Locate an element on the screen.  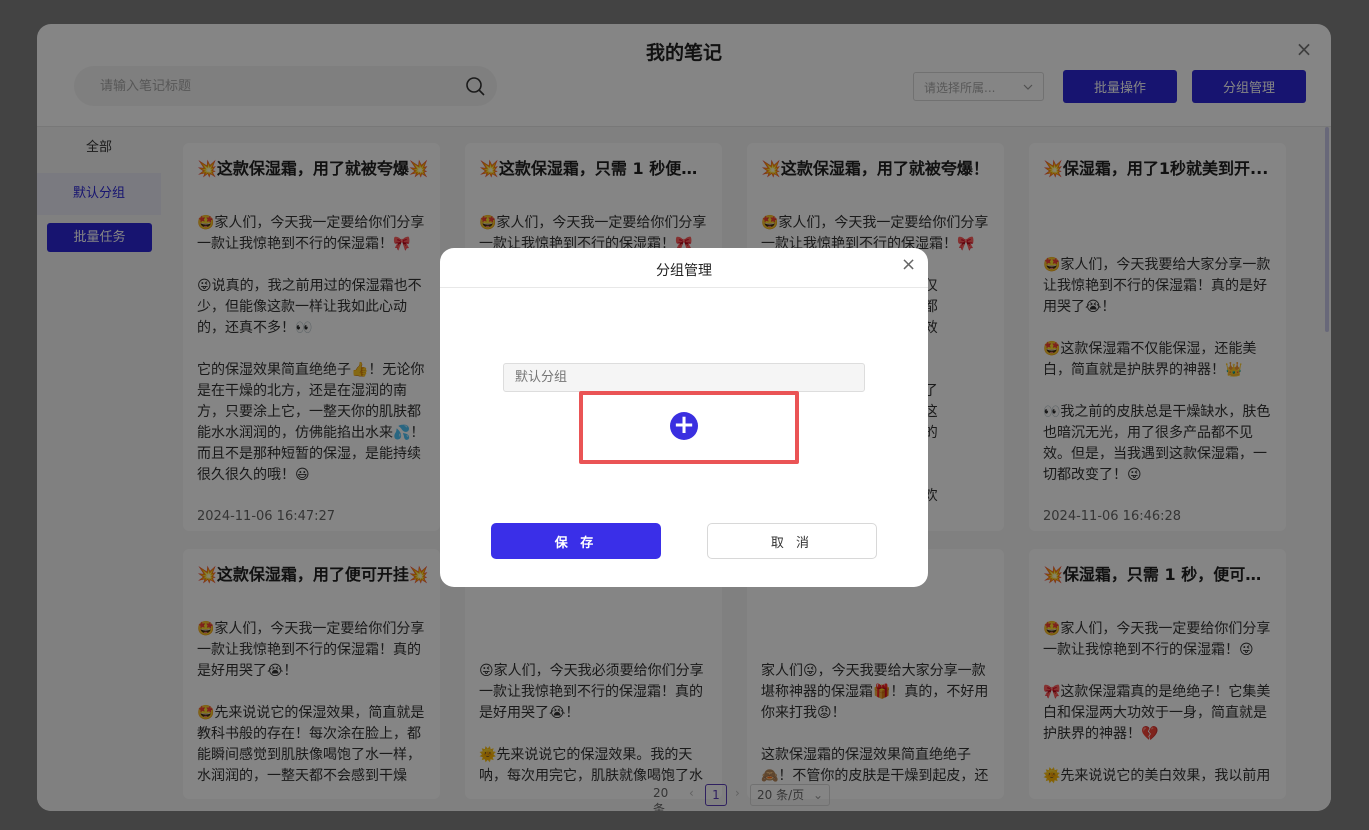
group-management-dialog: 分组管理 × + 保 存 取 消 is located at coordinates (684, 417).